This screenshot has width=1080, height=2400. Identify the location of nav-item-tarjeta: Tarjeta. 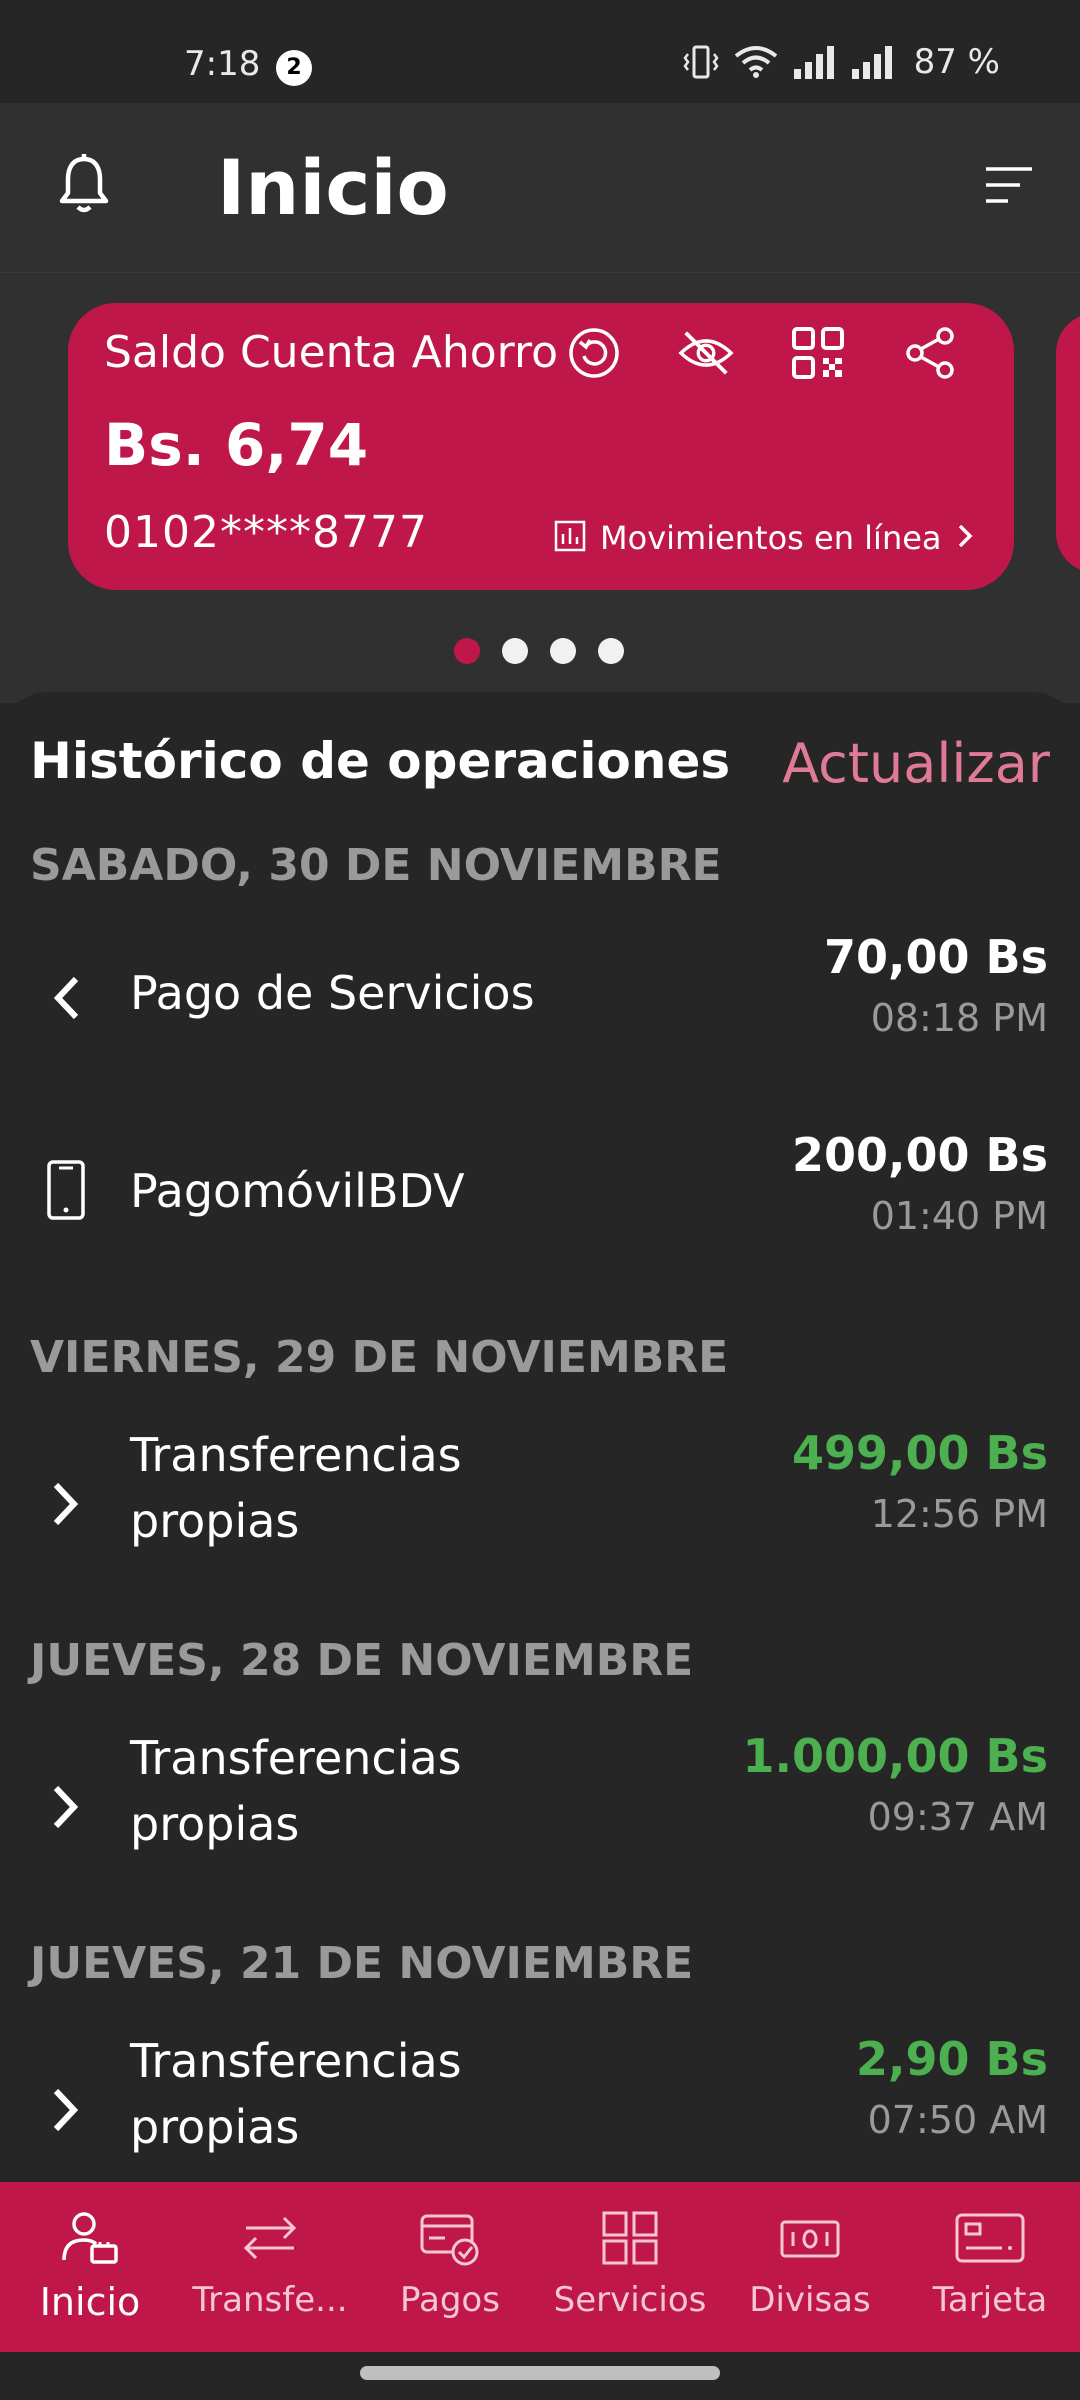
(990, 2267).